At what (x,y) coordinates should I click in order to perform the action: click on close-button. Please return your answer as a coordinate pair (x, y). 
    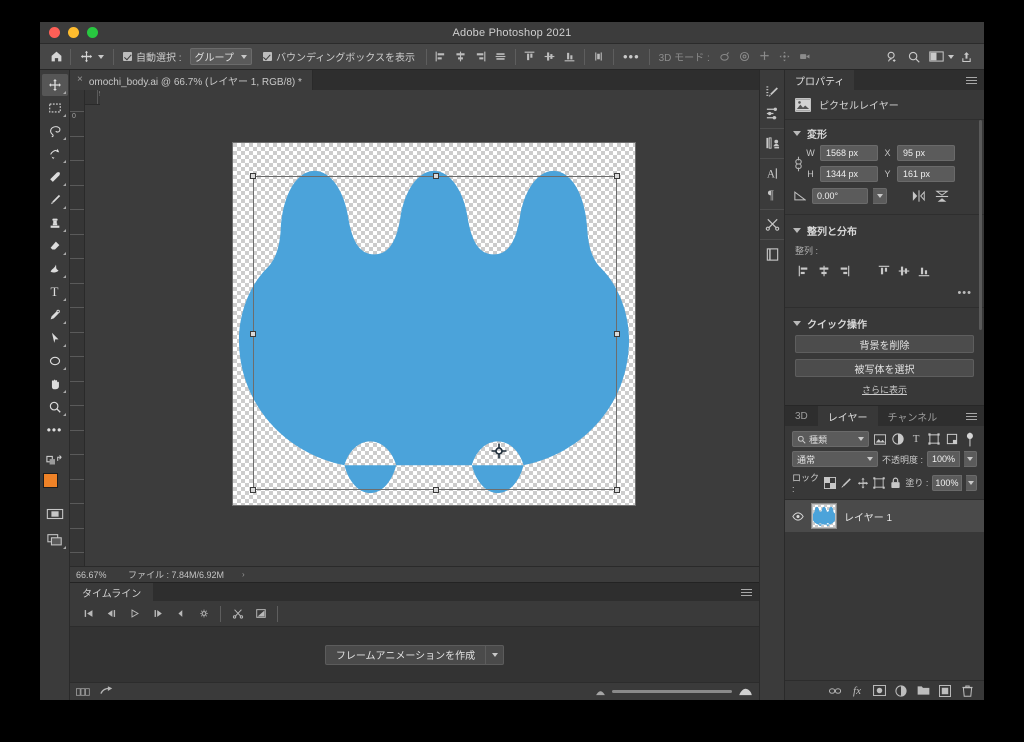
    Looking at the image, I should click on (54, 32).